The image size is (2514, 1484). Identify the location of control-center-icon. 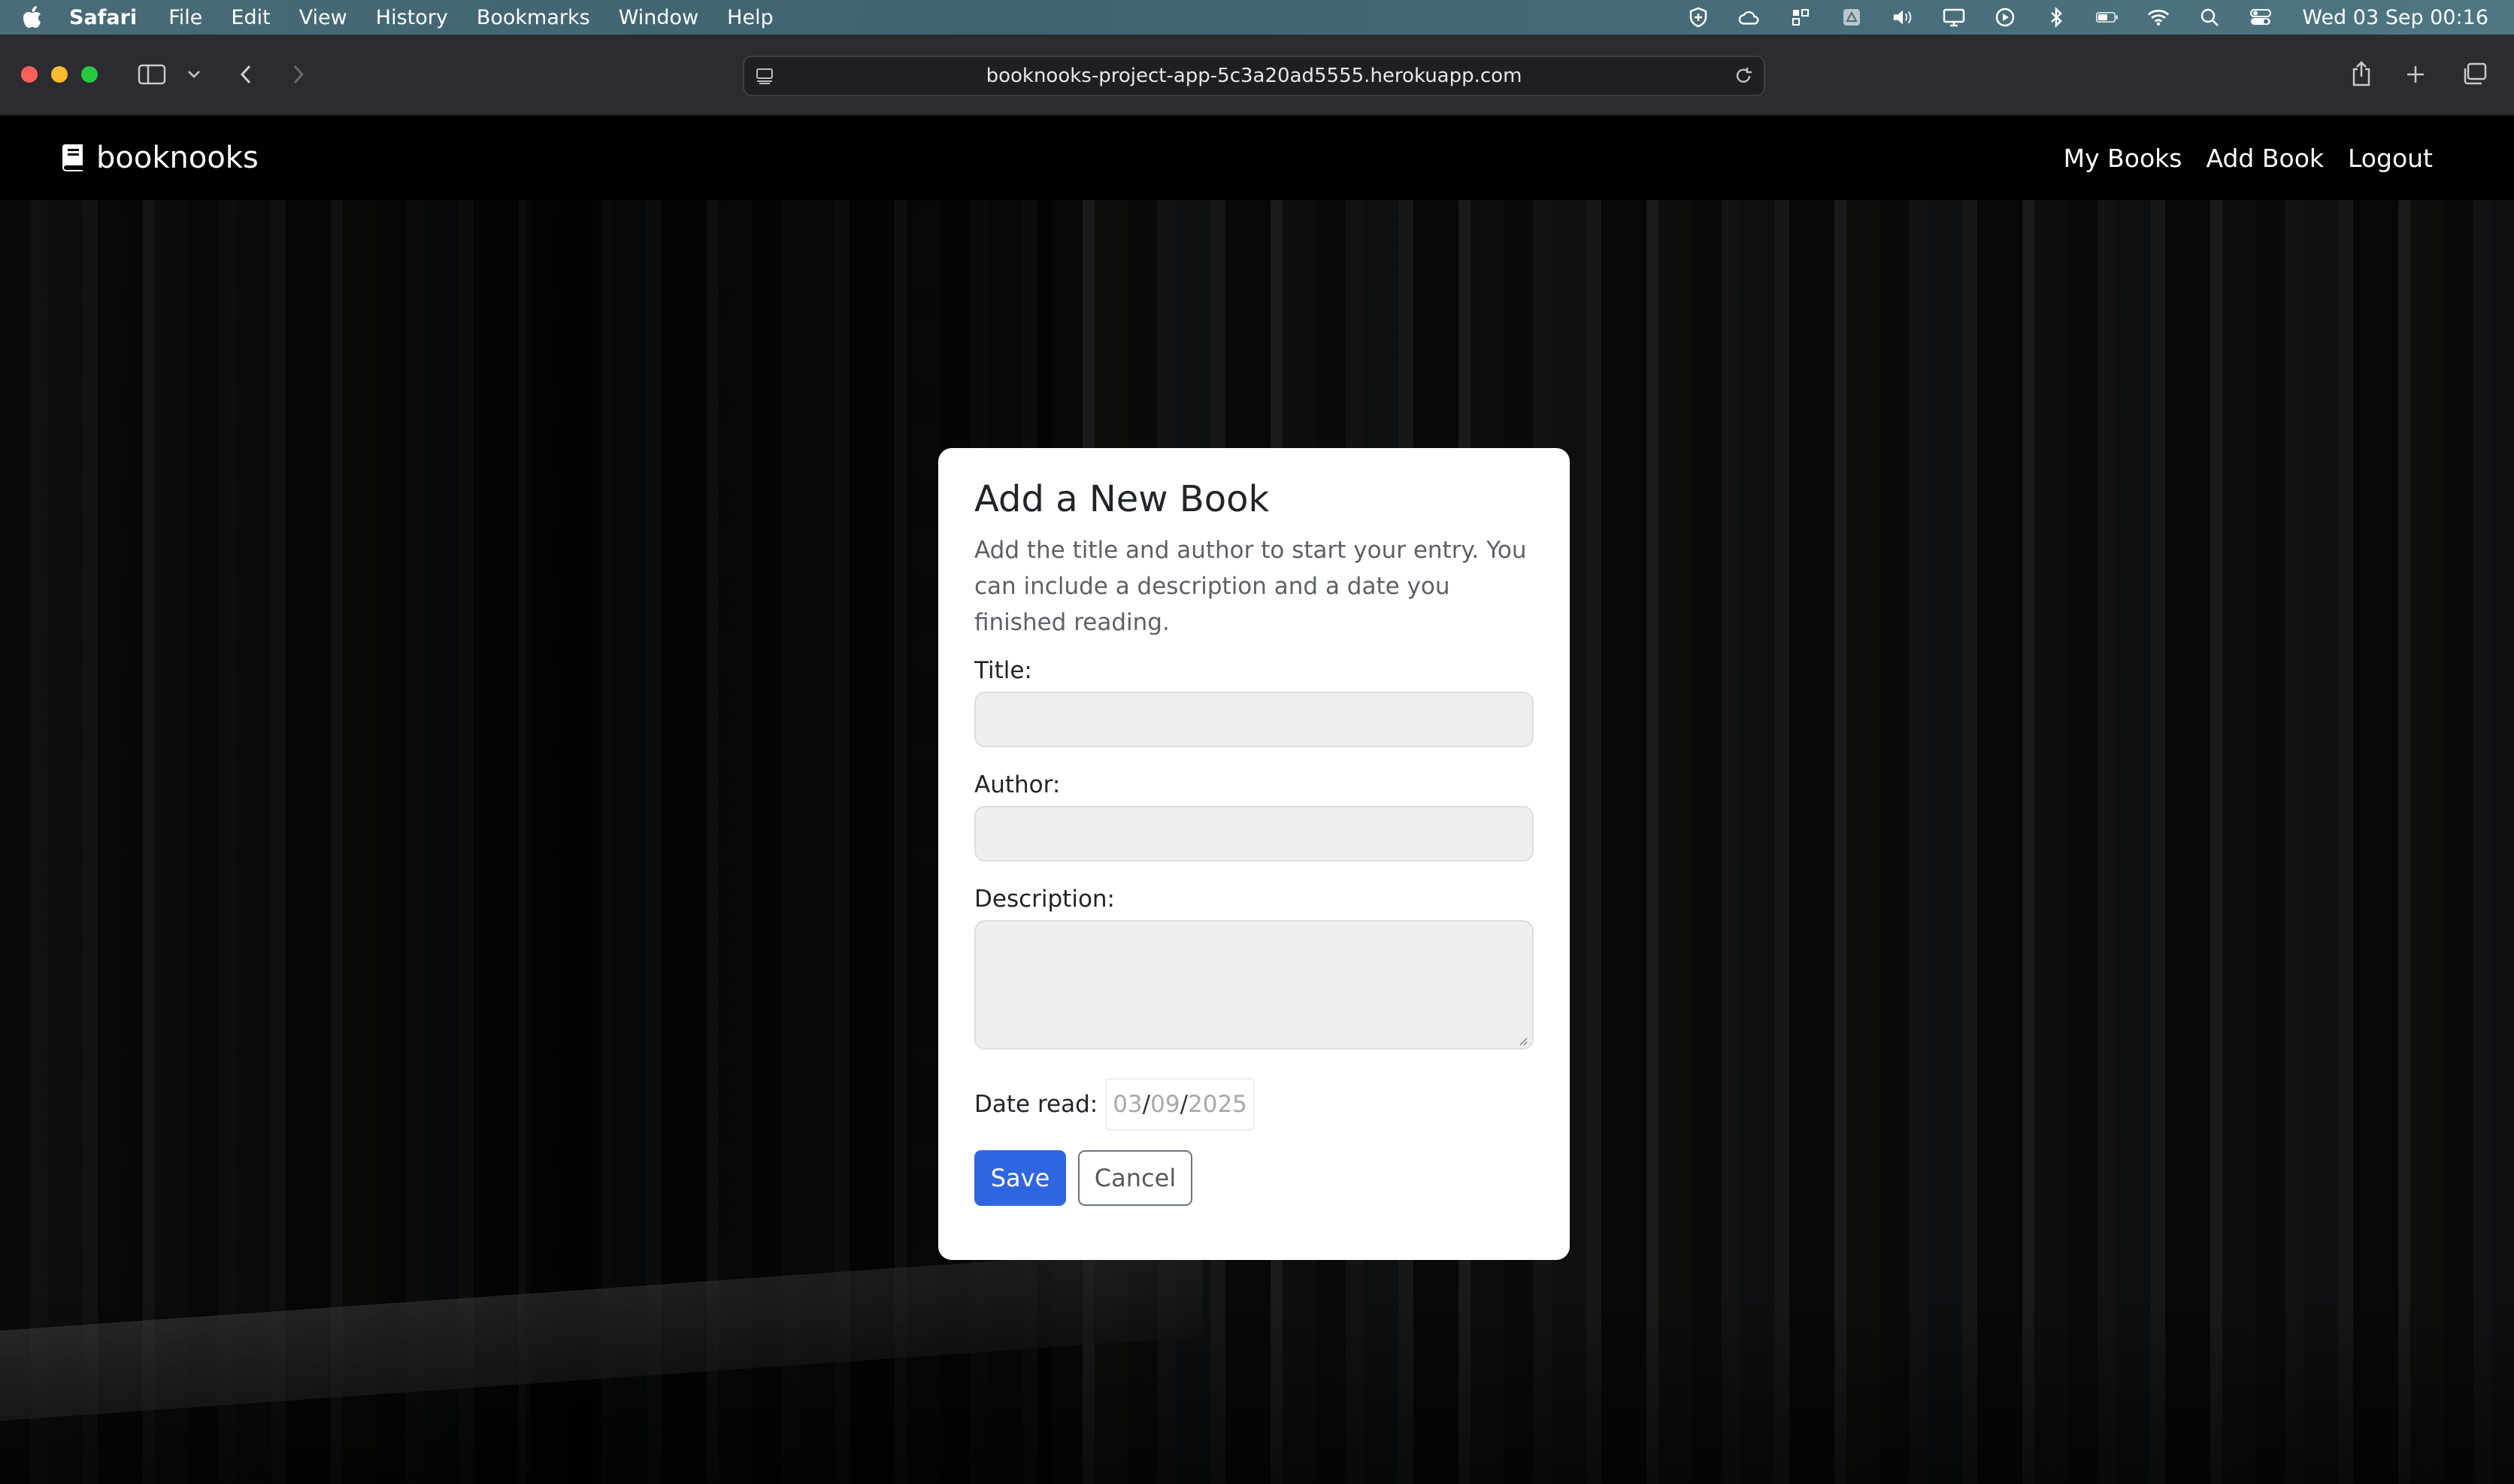
(2261, 17).